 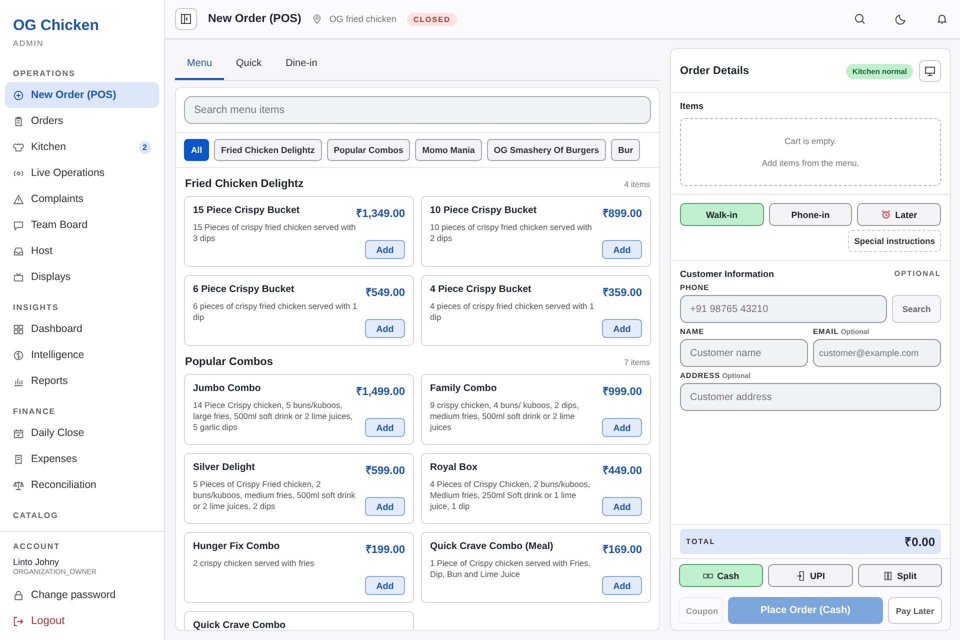 I want to click on menu-item-card: Jumbo Combo ₹1,499.00 14 Piece Crispy chicken, 5 buns/kuboos, large fries, 500ml soft drink or 2 lime juices, 5 garlic dips Add, so click(x=299, y=409).